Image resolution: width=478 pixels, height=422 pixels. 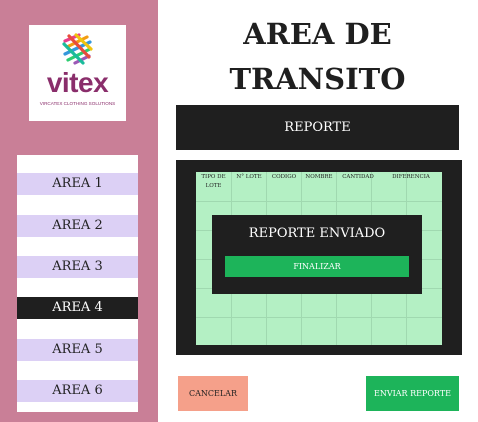 I want to click on finalize-button: FINALIZAR, so click(x=317, y=266).